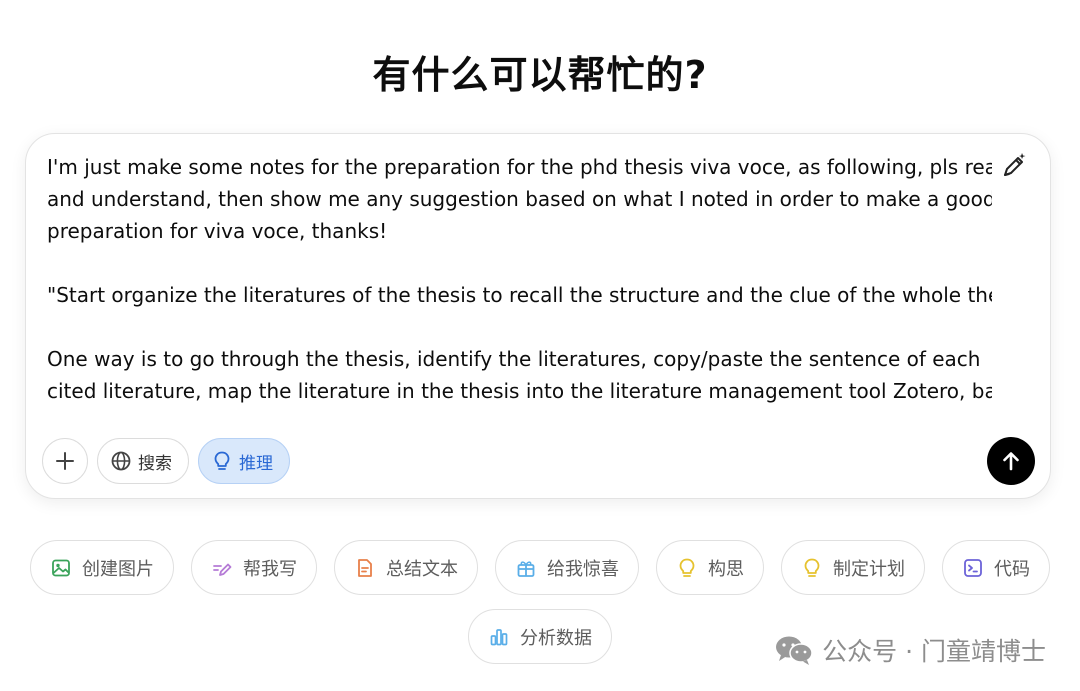  I want to click on suggestion-create-image: 创建图片, so click(102, 567).